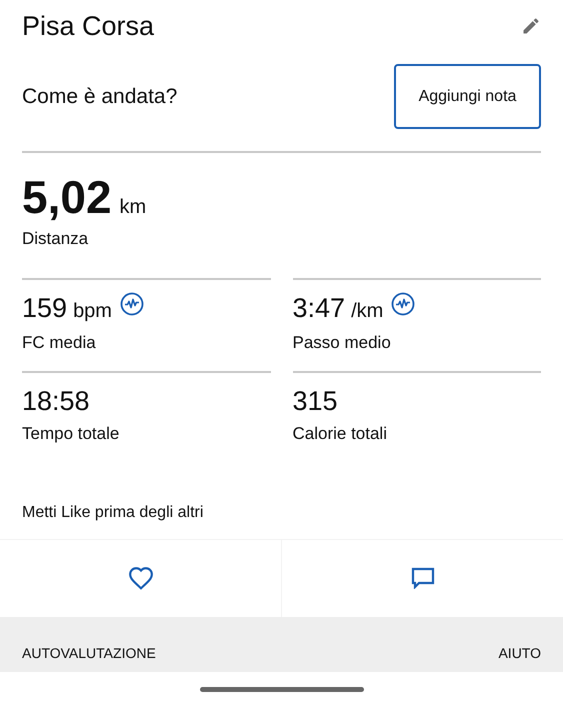 Image resolution: width=563 pixels, height=720 pixels. What do you see at coordinates (88, 26) in the screenshot?
I see `activity-title: Pisa Corsa` at bounding box center [88, 26].